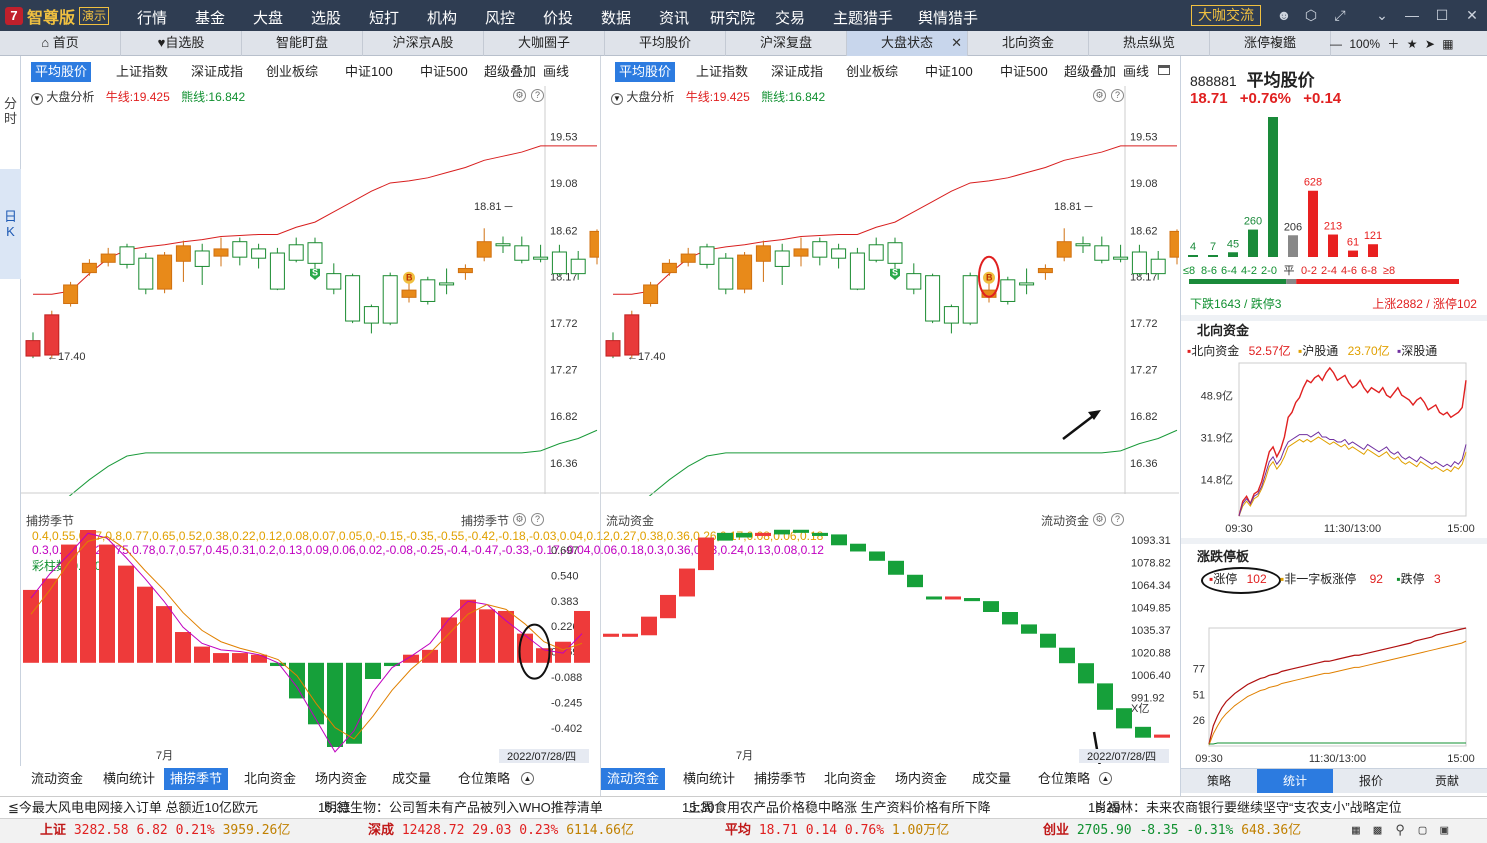  What do you see at coordinates (1382, 15) in the screenshot?
I see `chevron-down-icon: ⌄` at bounding box center [1382, 15].